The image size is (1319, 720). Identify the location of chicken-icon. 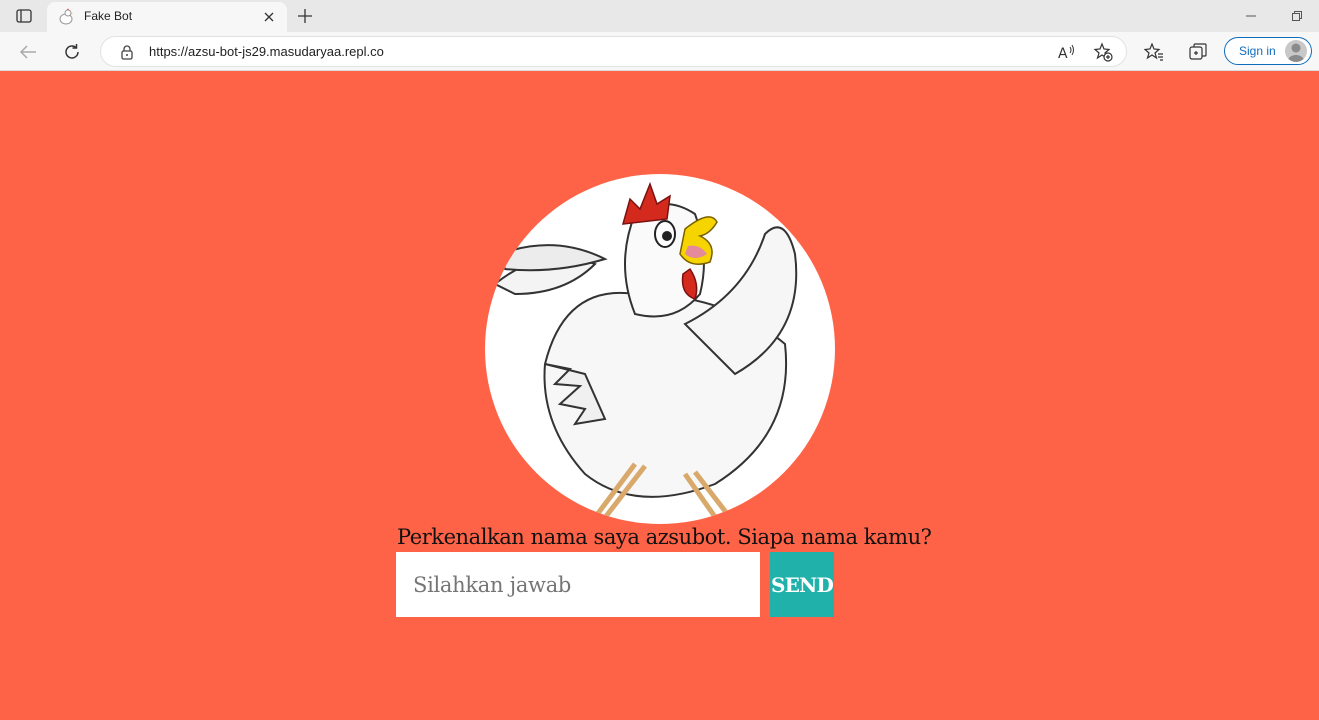
(66, 17).